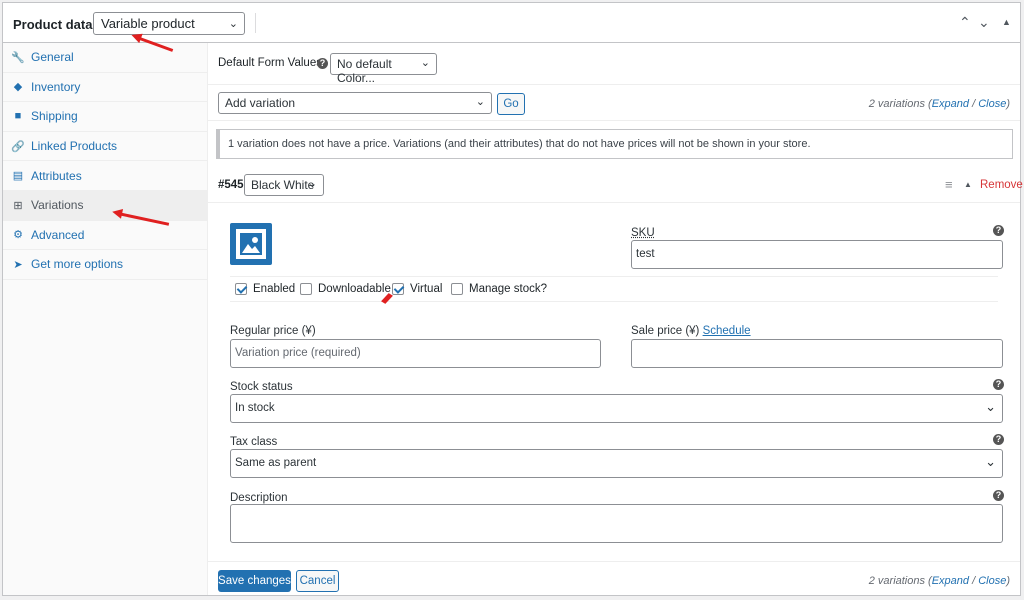  Describe the element at coordinates (274, 289) in the screenshot. I see `checkbox-label: Enabled` at that location.